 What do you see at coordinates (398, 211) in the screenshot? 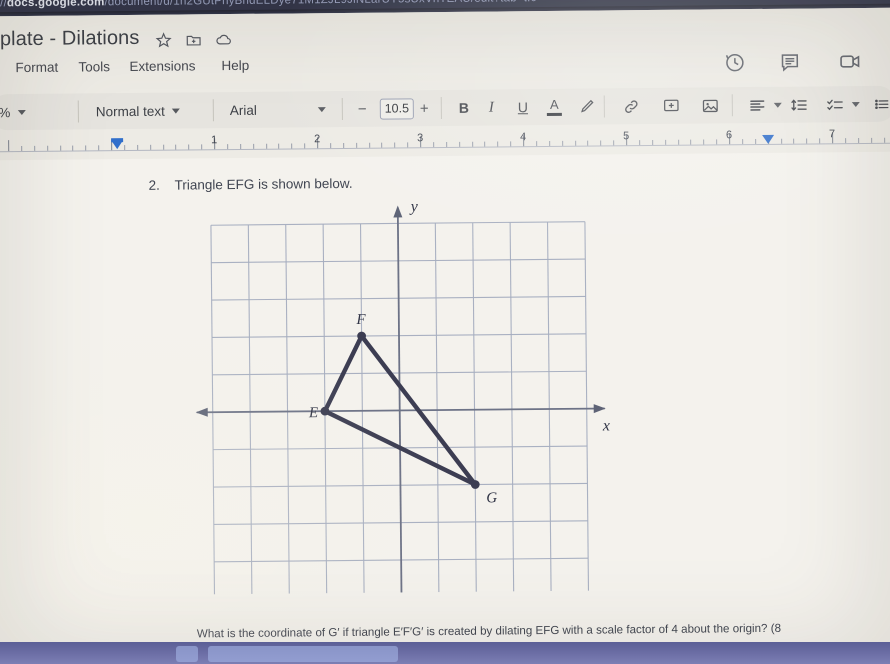
I see `y-axis-arrow-up` at bounding box center [398, 211].